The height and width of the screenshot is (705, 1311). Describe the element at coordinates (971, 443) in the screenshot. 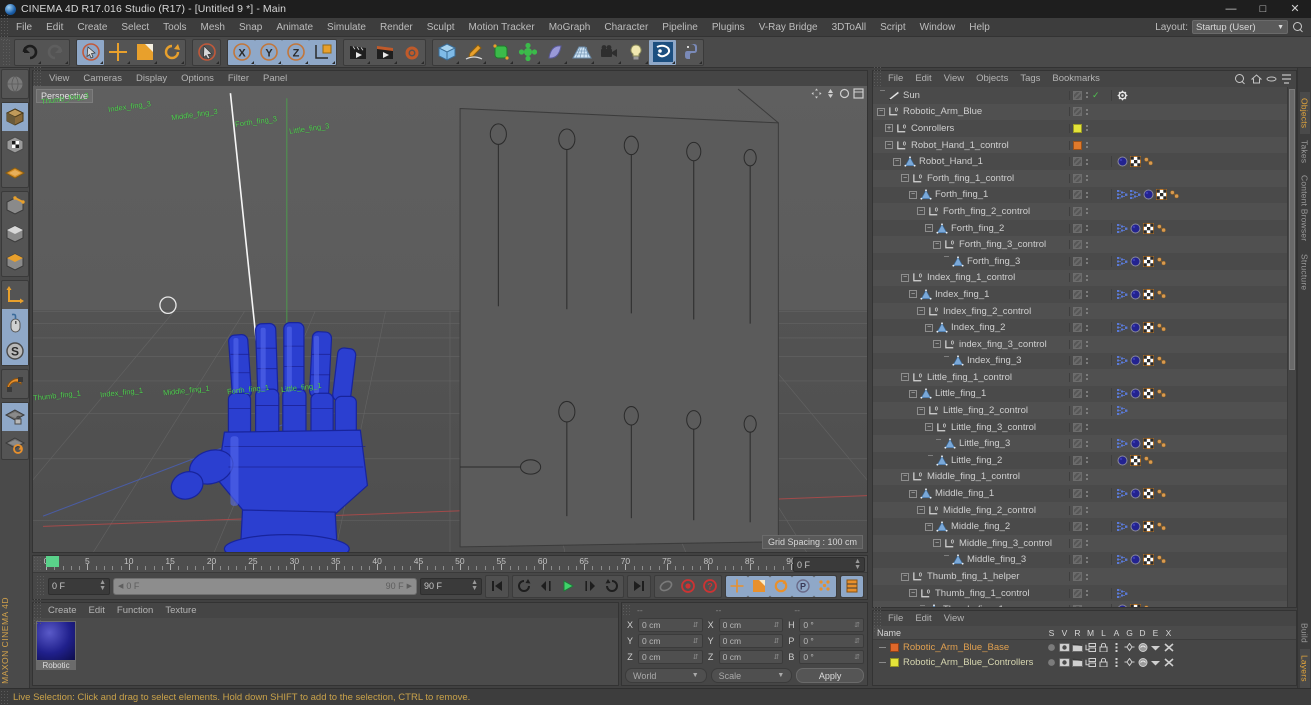

I see `object-row-name-cell: Little_fing_3` at that location.